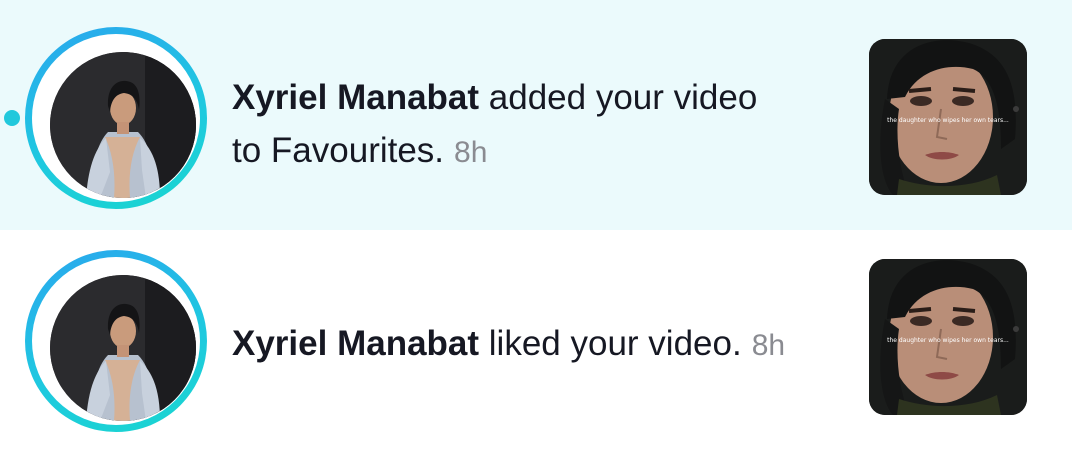 The width and height of the screenshot is (1072, 449). What do you see at coordinates (12, 118) in the screenshot?
I see `unread-dot-icon` at bounding box center [12, 118].